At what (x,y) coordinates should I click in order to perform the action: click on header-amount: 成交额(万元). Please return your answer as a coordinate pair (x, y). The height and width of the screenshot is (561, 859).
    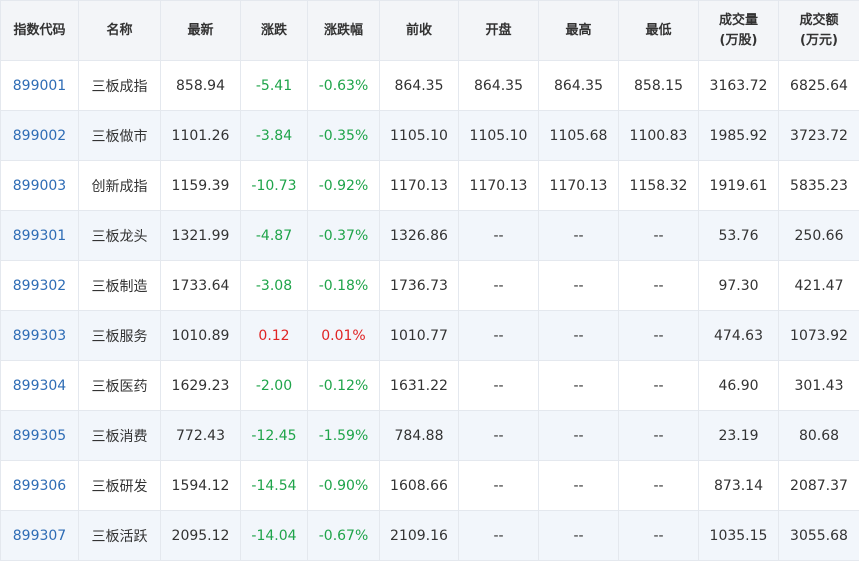
    Looking at the image, I should click on (819, 31).